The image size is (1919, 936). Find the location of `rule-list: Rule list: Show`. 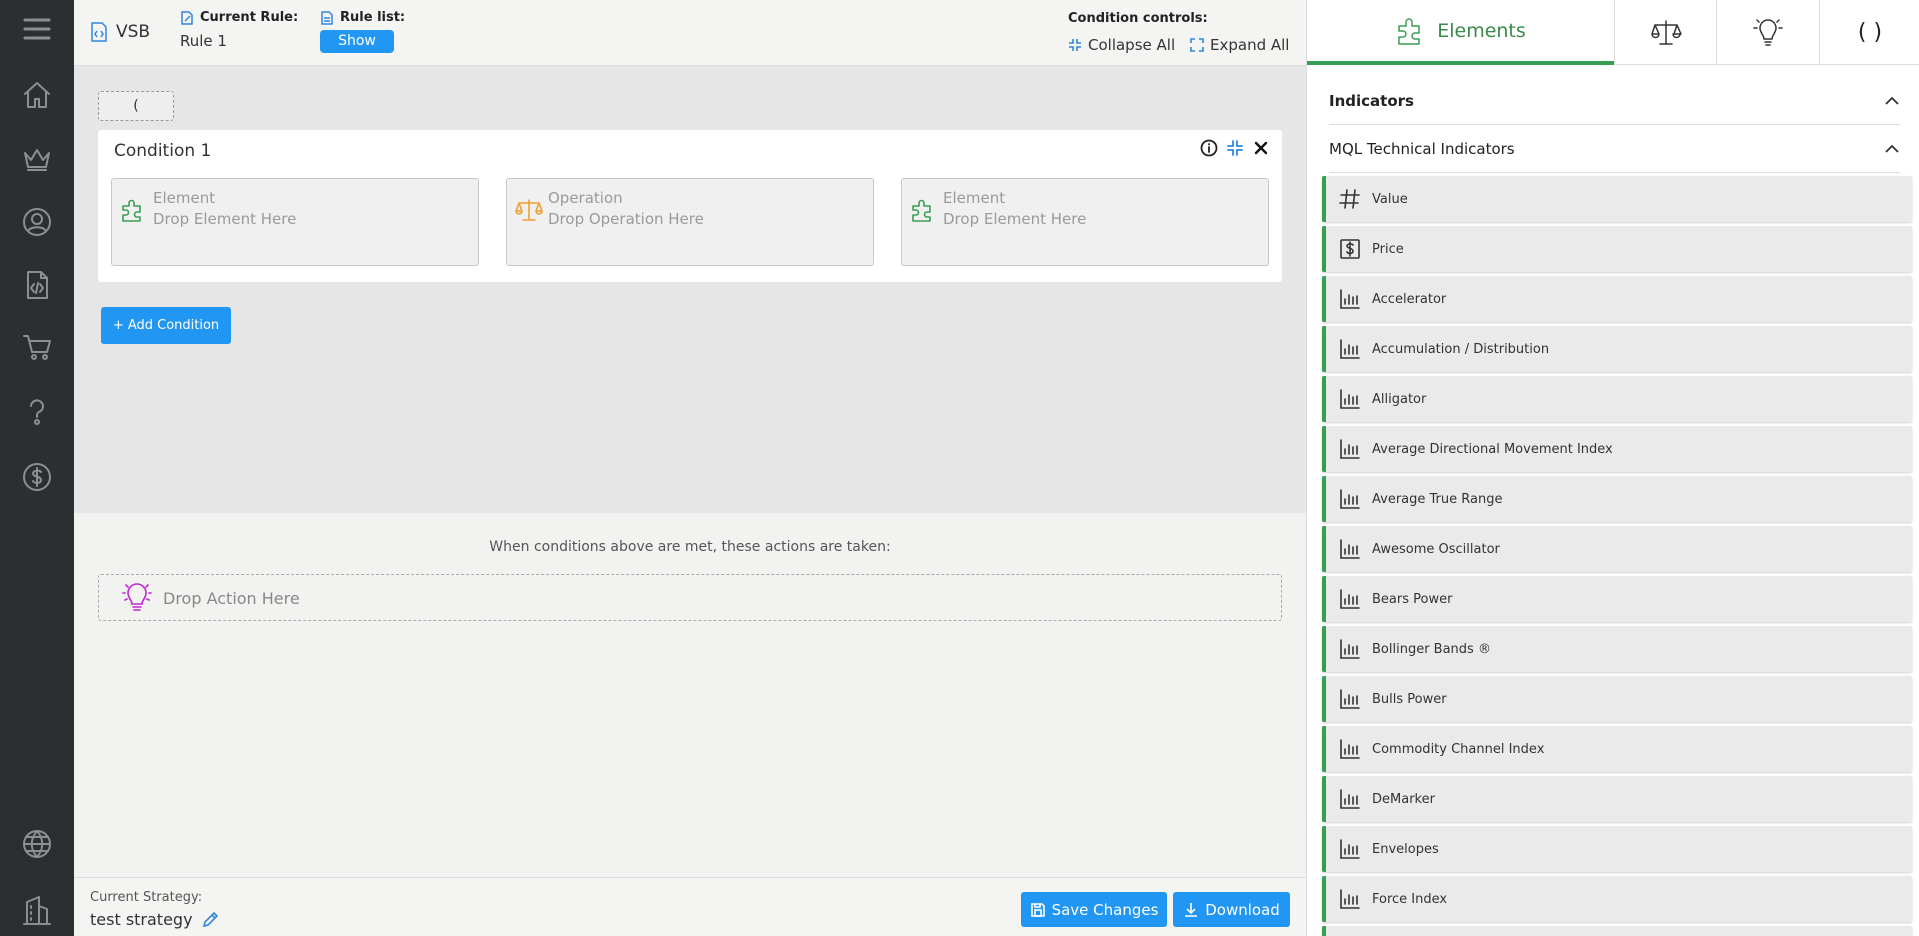

rule-list: Rule list: Show is located at coordinates (362, 31).